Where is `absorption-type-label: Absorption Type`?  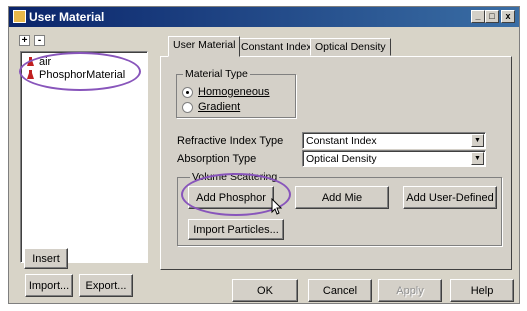 absorption-type-label: Absorption Type is located at coordinates (217, 159).